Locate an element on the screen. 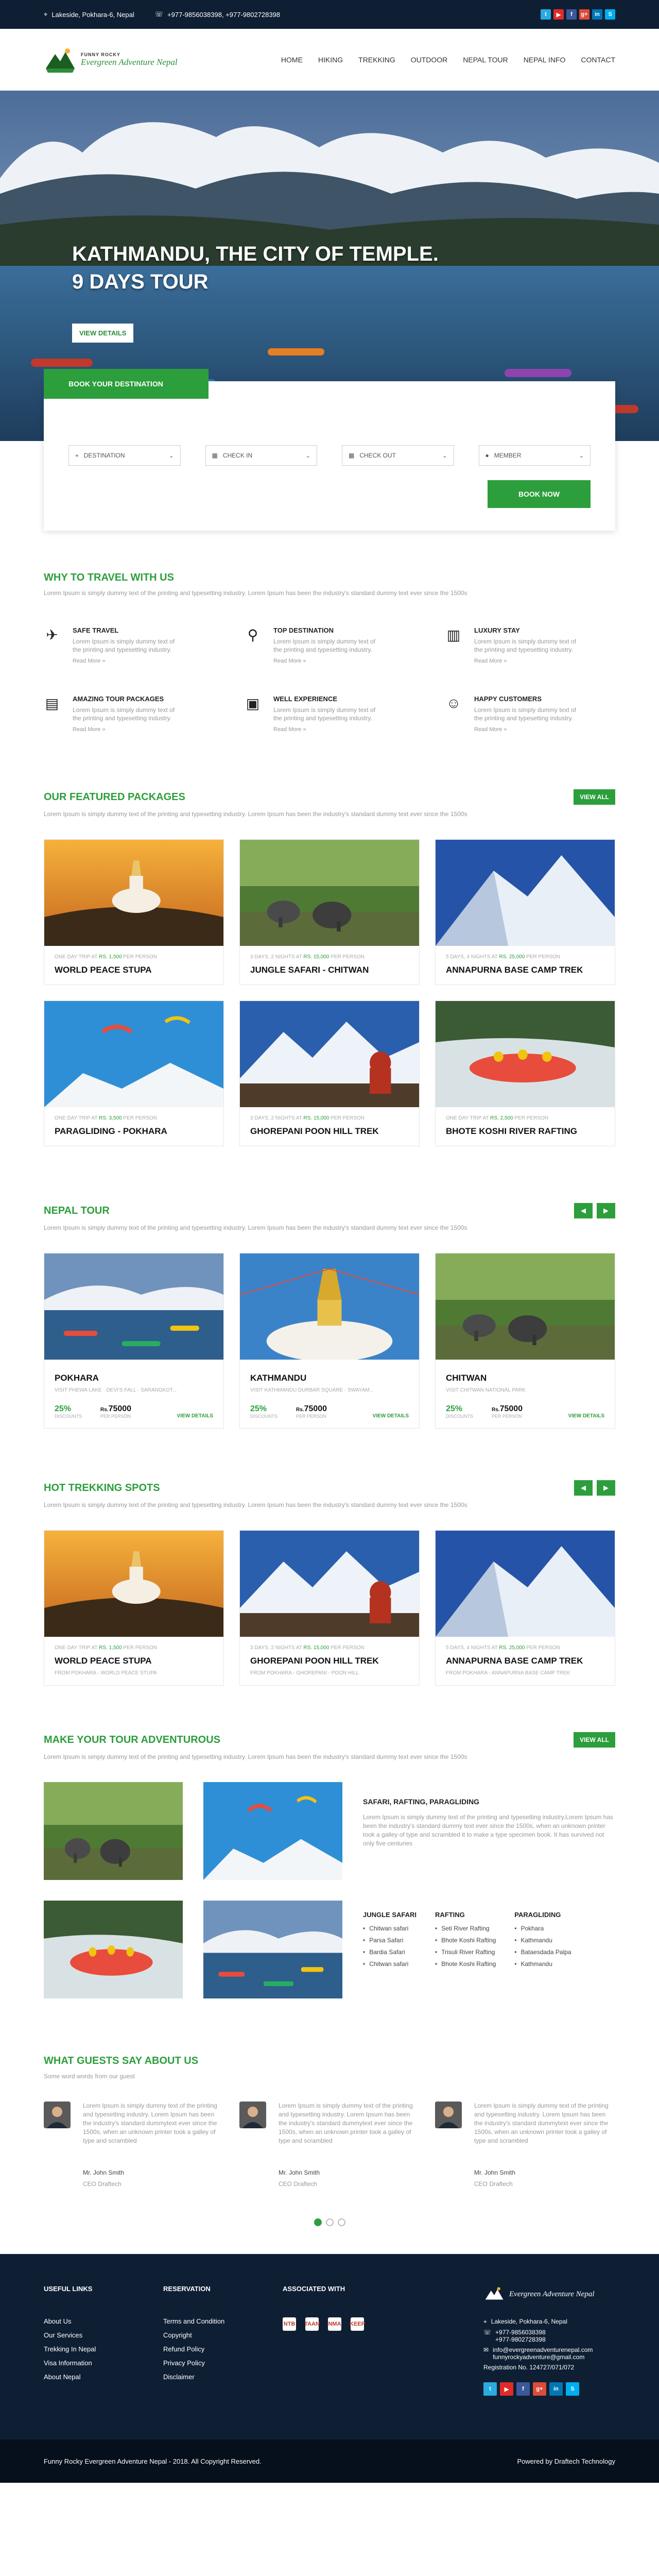  footer-reservation-link: Disclaimer is located at coordinates (223, 2377).